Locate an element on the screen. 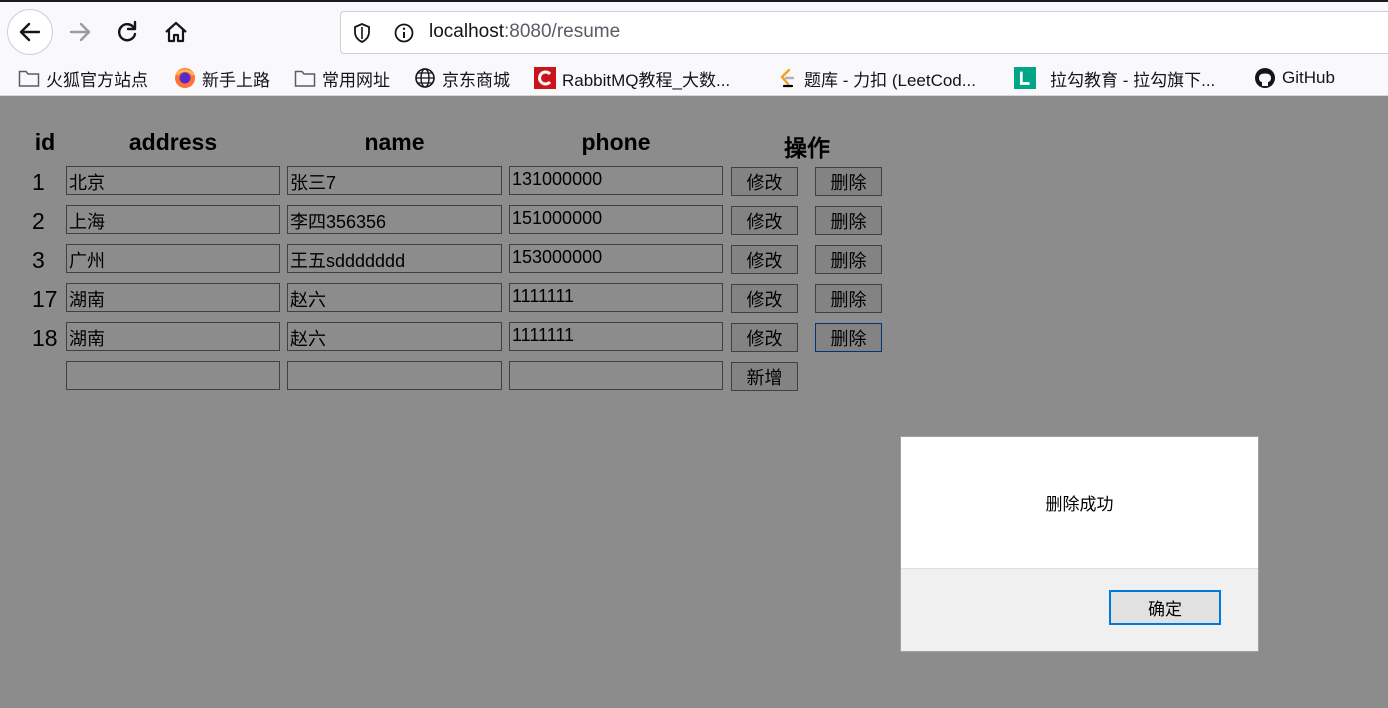  reload-button is located at coordinates (127, 32).